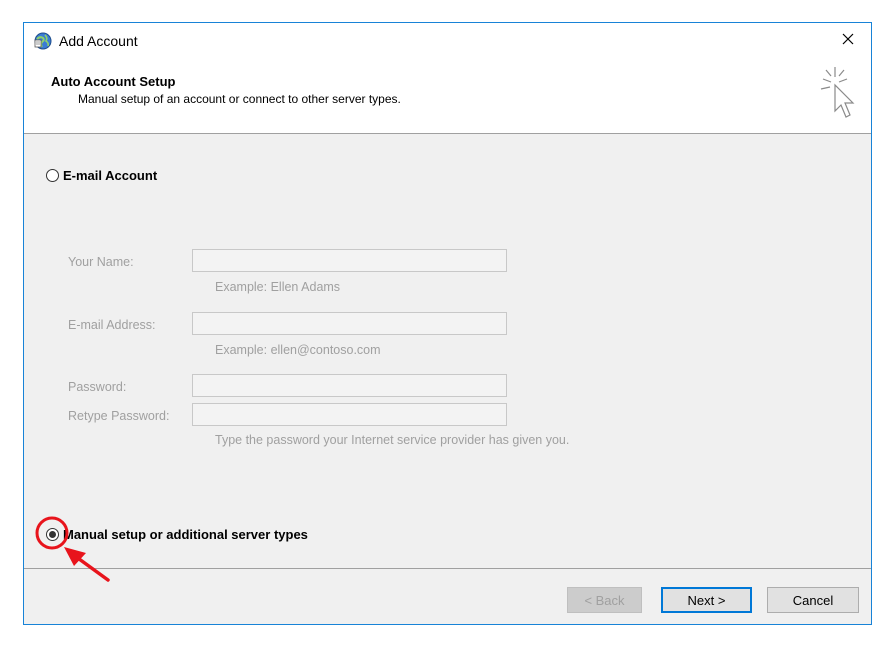 The image size is (894, 648). What do you see at coordinates (101, 262) in the screenshot?
I see `your-name-label: Your Name:` at bounding box center [101, 262].